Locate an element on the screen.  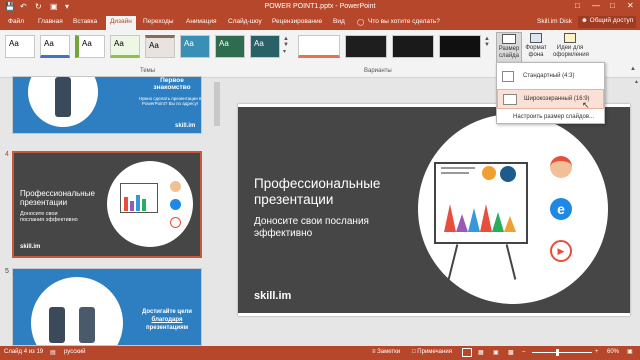
window-title: POWER POINT1.pptx - PowerPoint is located at coordinates (320, 6).